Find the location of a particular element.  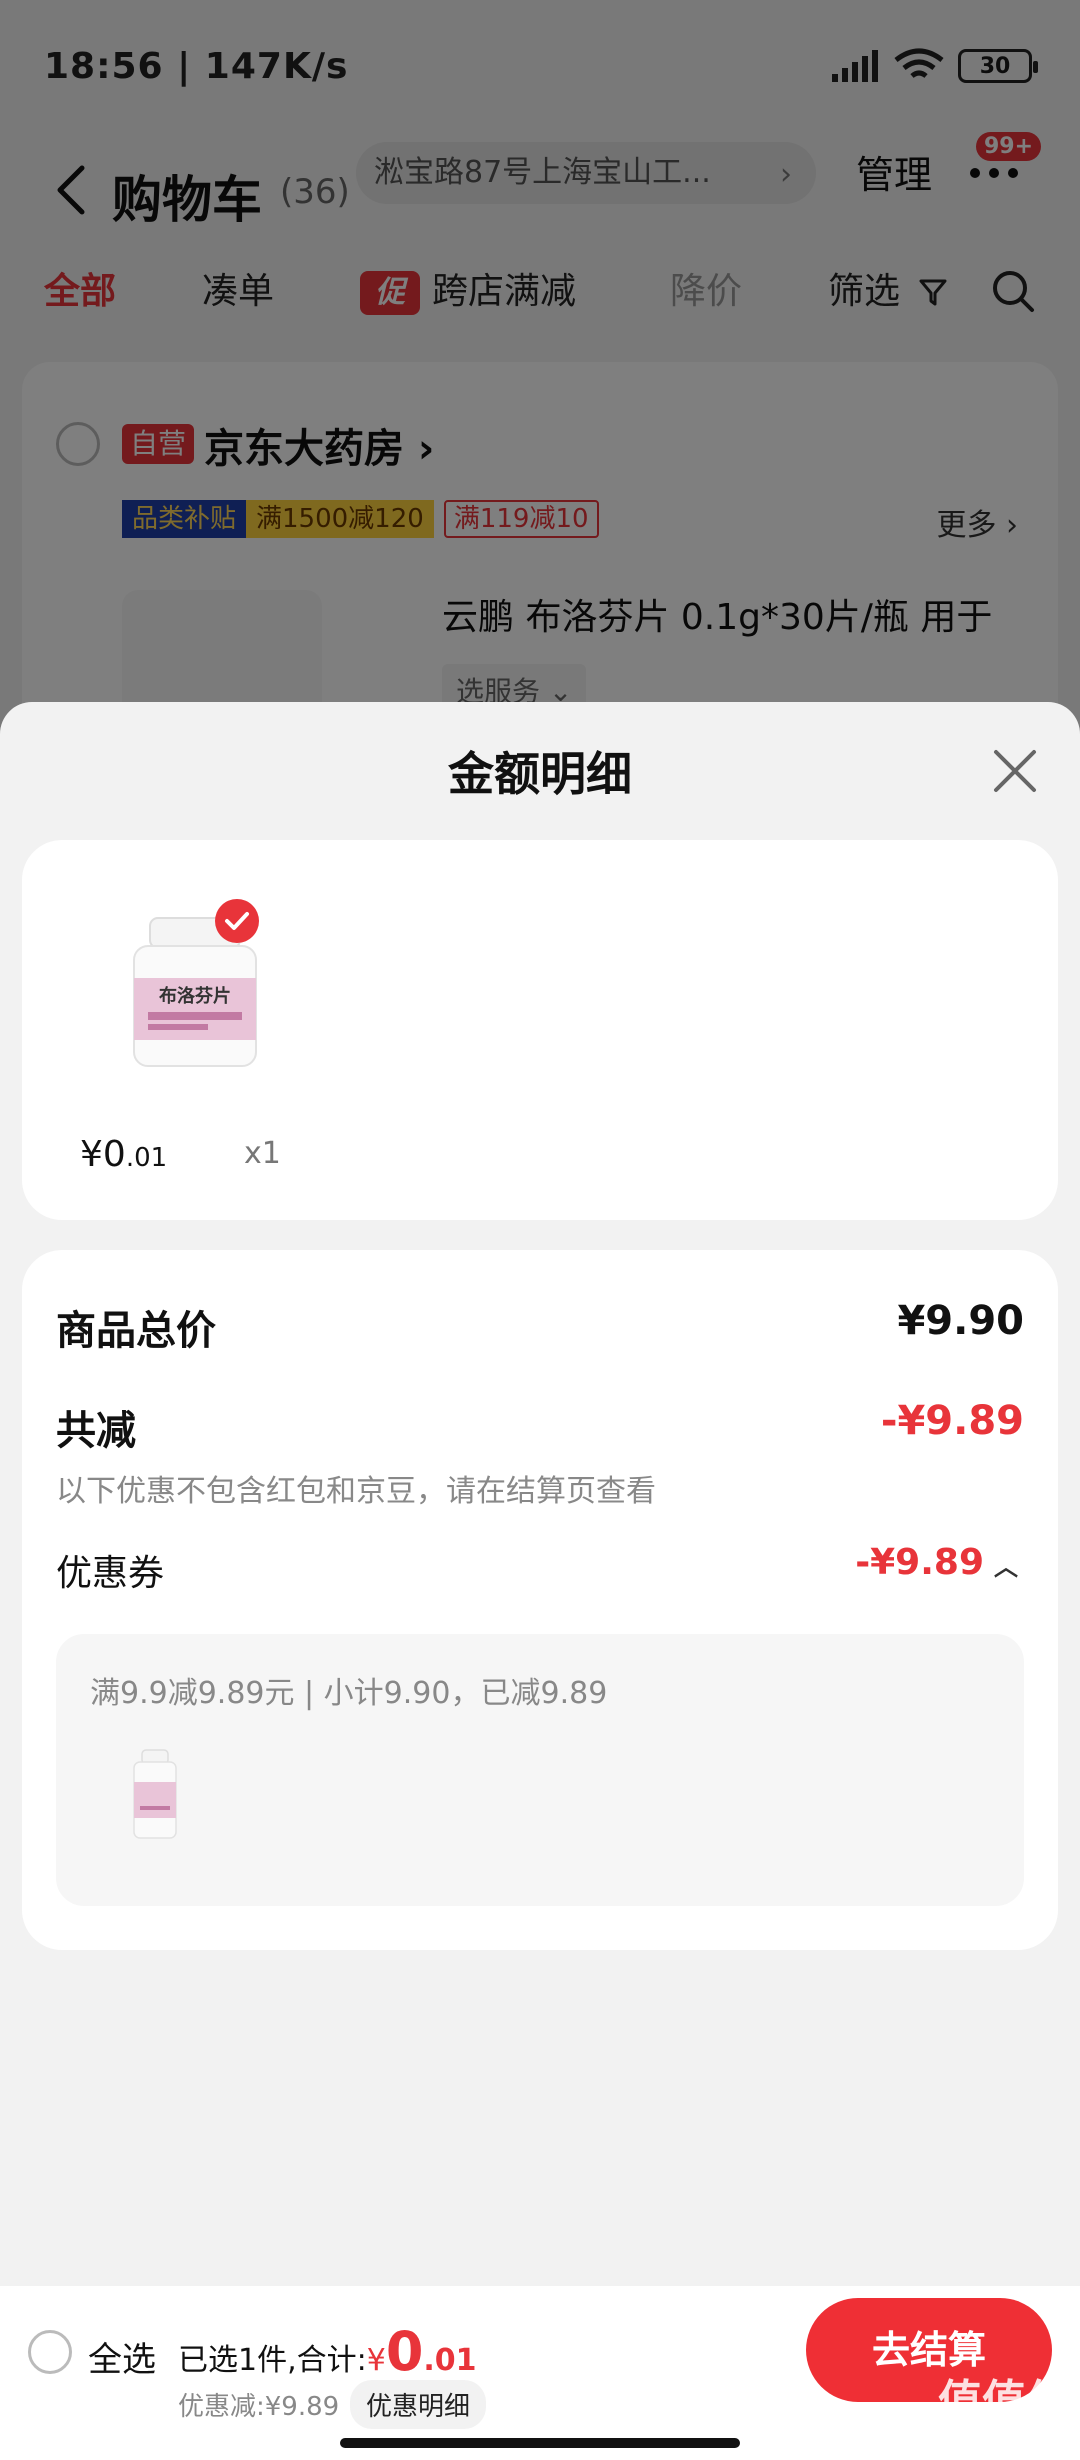

close-icon is located at coordinates (1015, 771).